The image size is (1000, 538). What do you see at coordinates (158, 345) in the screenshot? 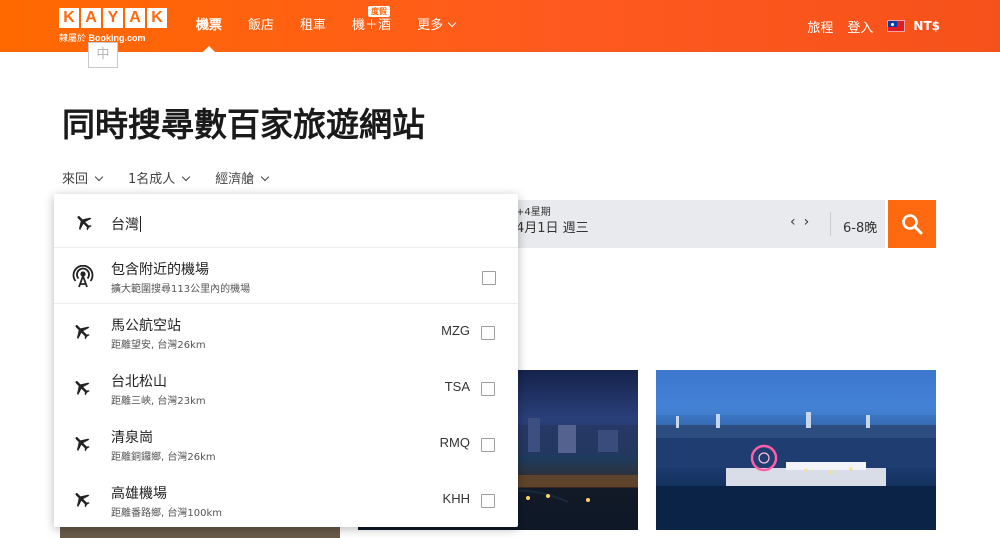
I see `airport-detail: 距離望安, 台灣26km` at bounding box center [158, 345].